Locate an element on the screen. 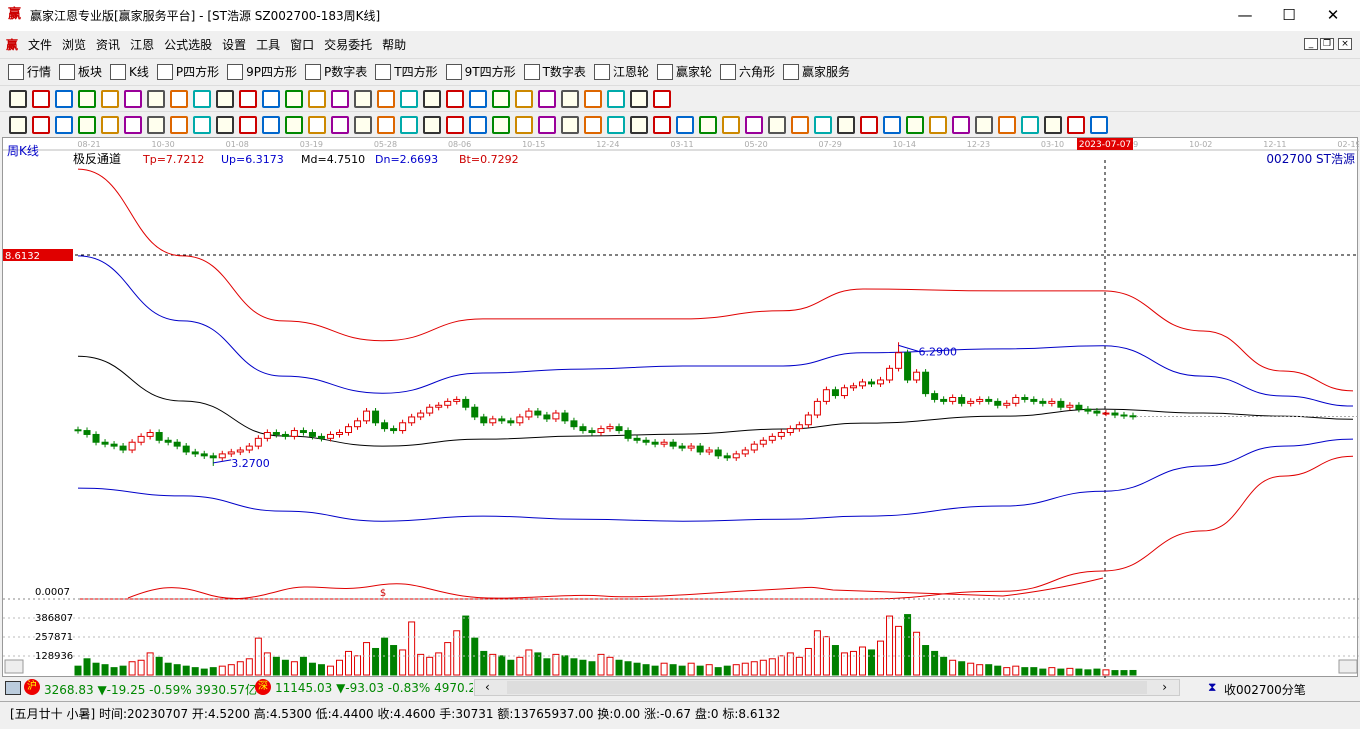 The image size is (1360, 729). draw-tool-19-icon is located at coordinates (431, 124).